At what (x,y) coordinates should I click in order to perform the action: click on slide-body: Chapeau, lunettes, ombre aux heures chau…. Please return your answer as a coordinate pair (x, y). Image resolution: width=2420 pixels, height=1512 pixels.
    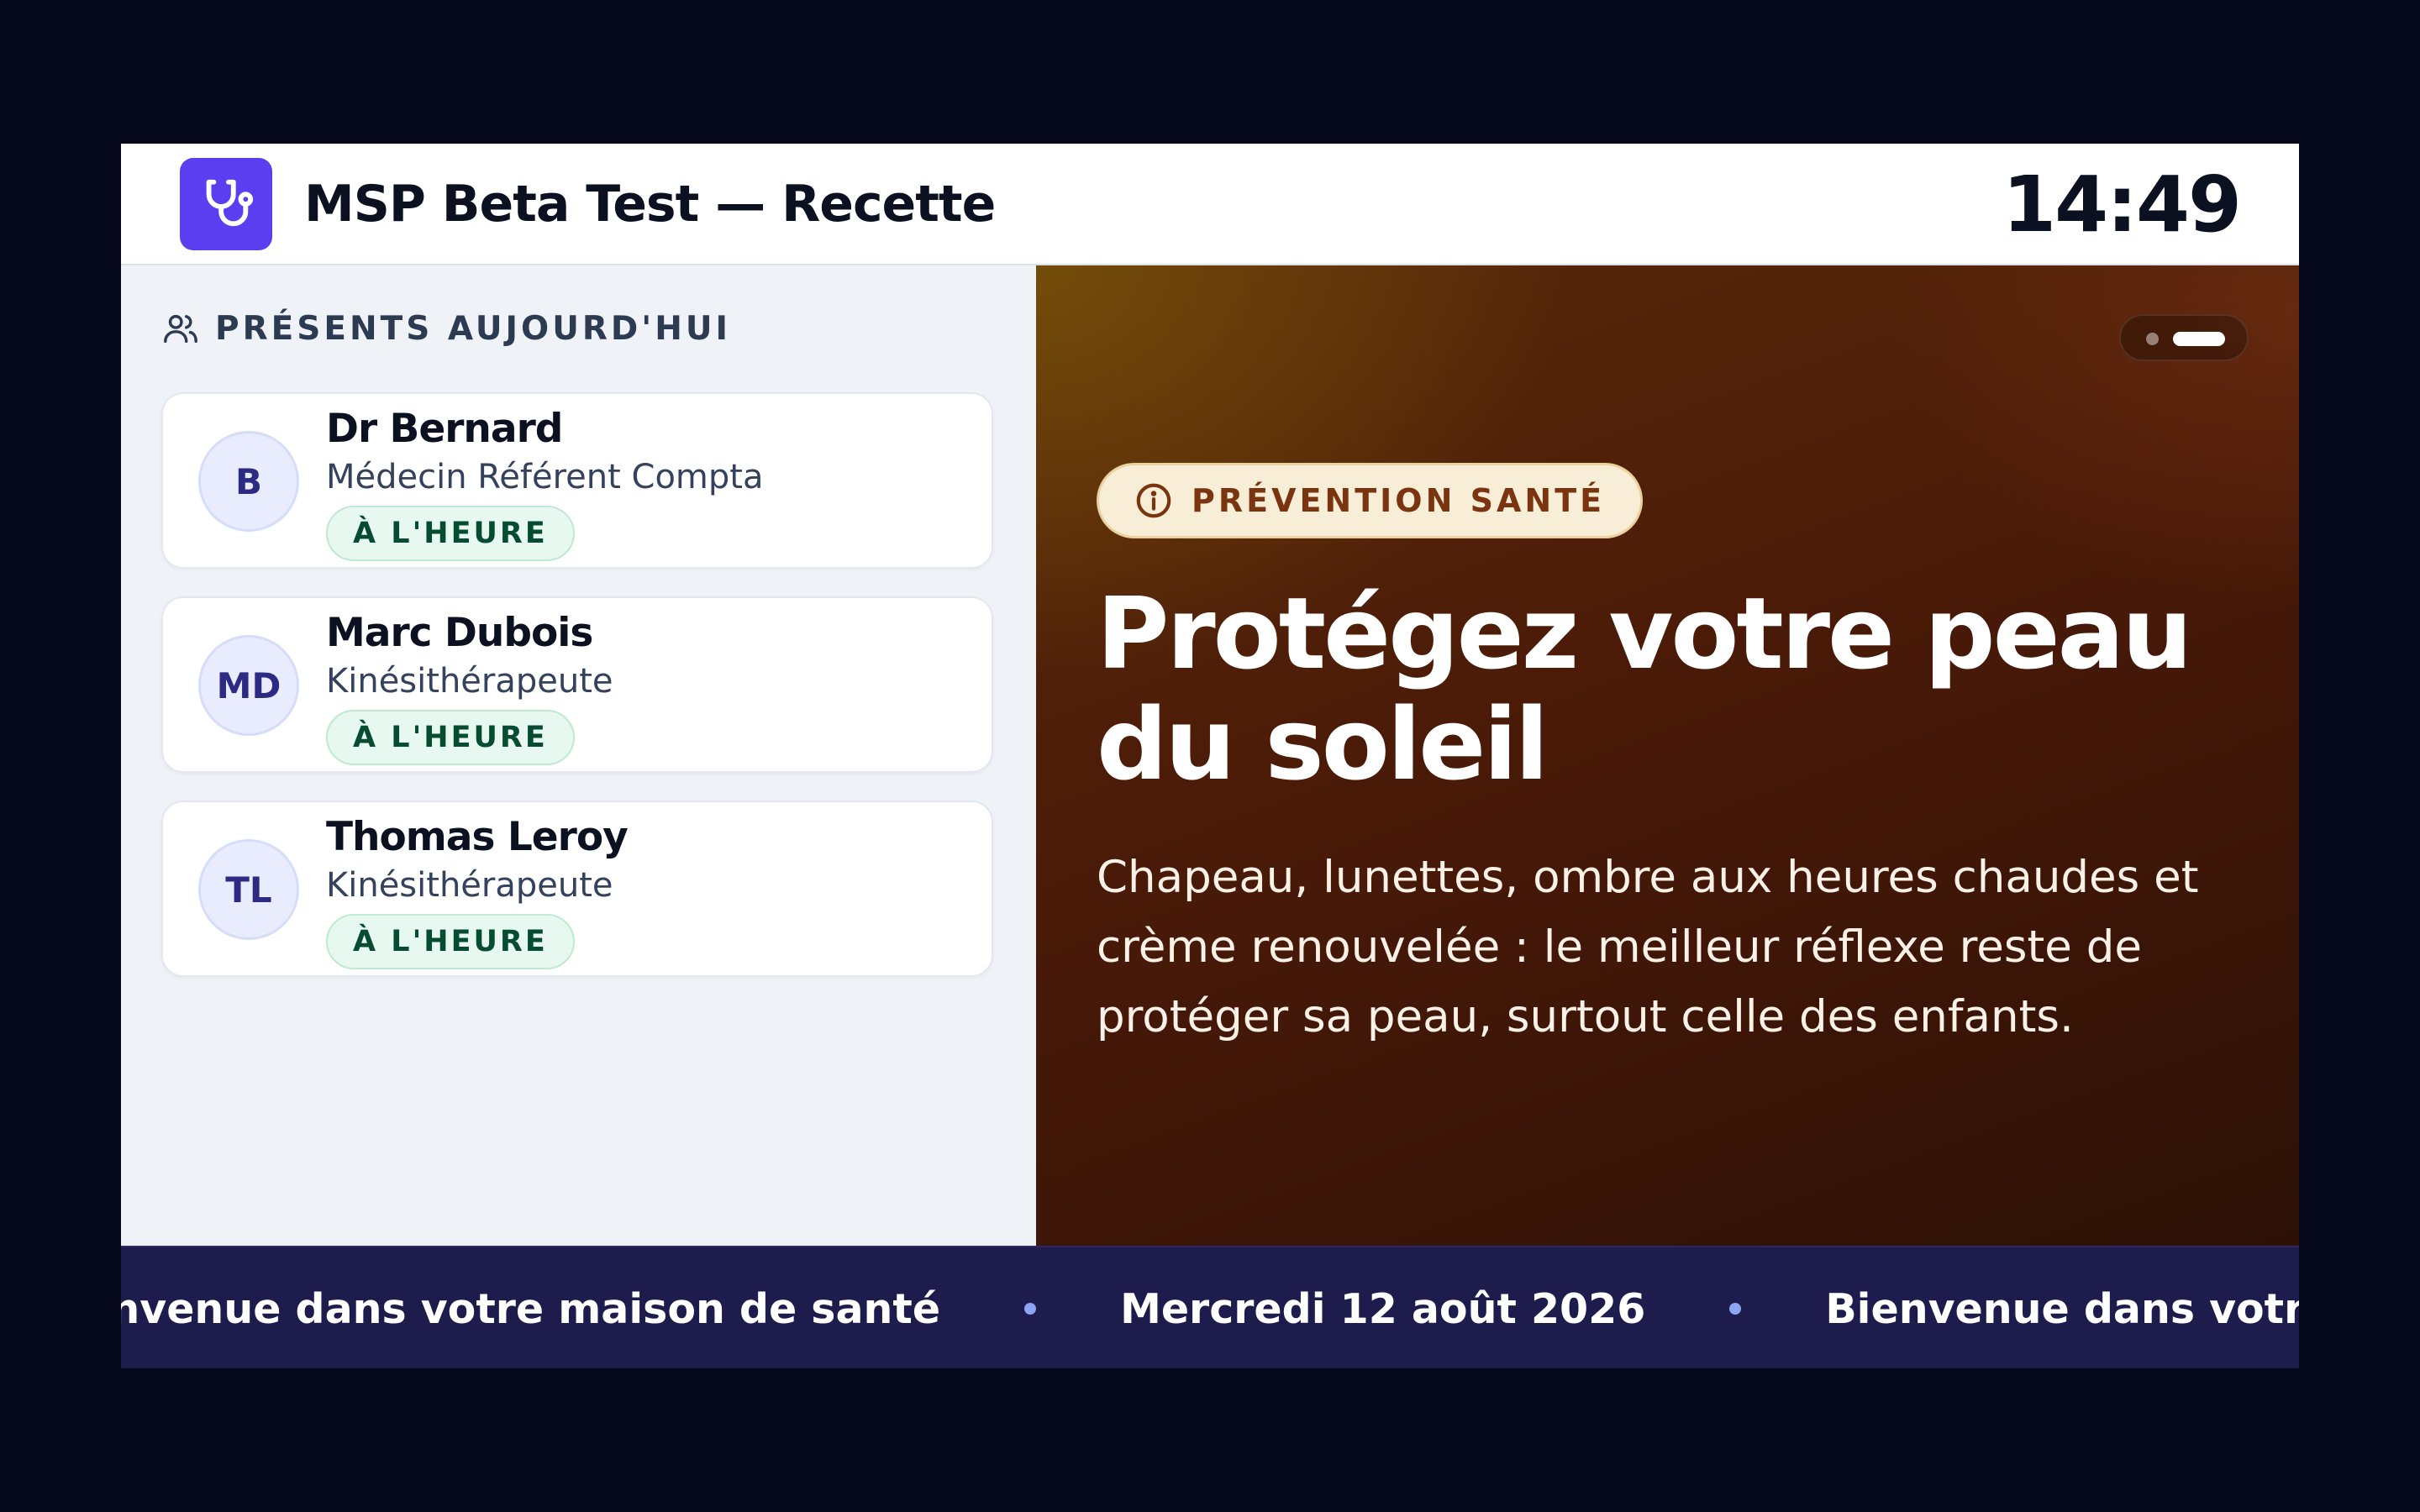
    Looking at the image, I should click on (1648, 947).